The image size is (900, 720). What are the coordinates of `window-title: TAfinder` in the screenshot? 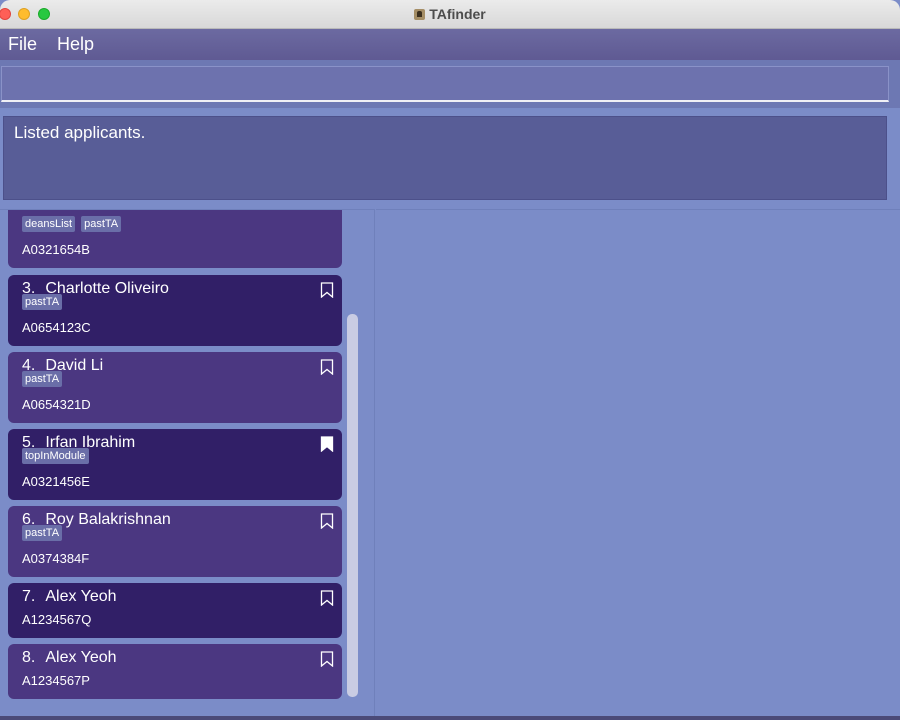 It's located at (457, 14).